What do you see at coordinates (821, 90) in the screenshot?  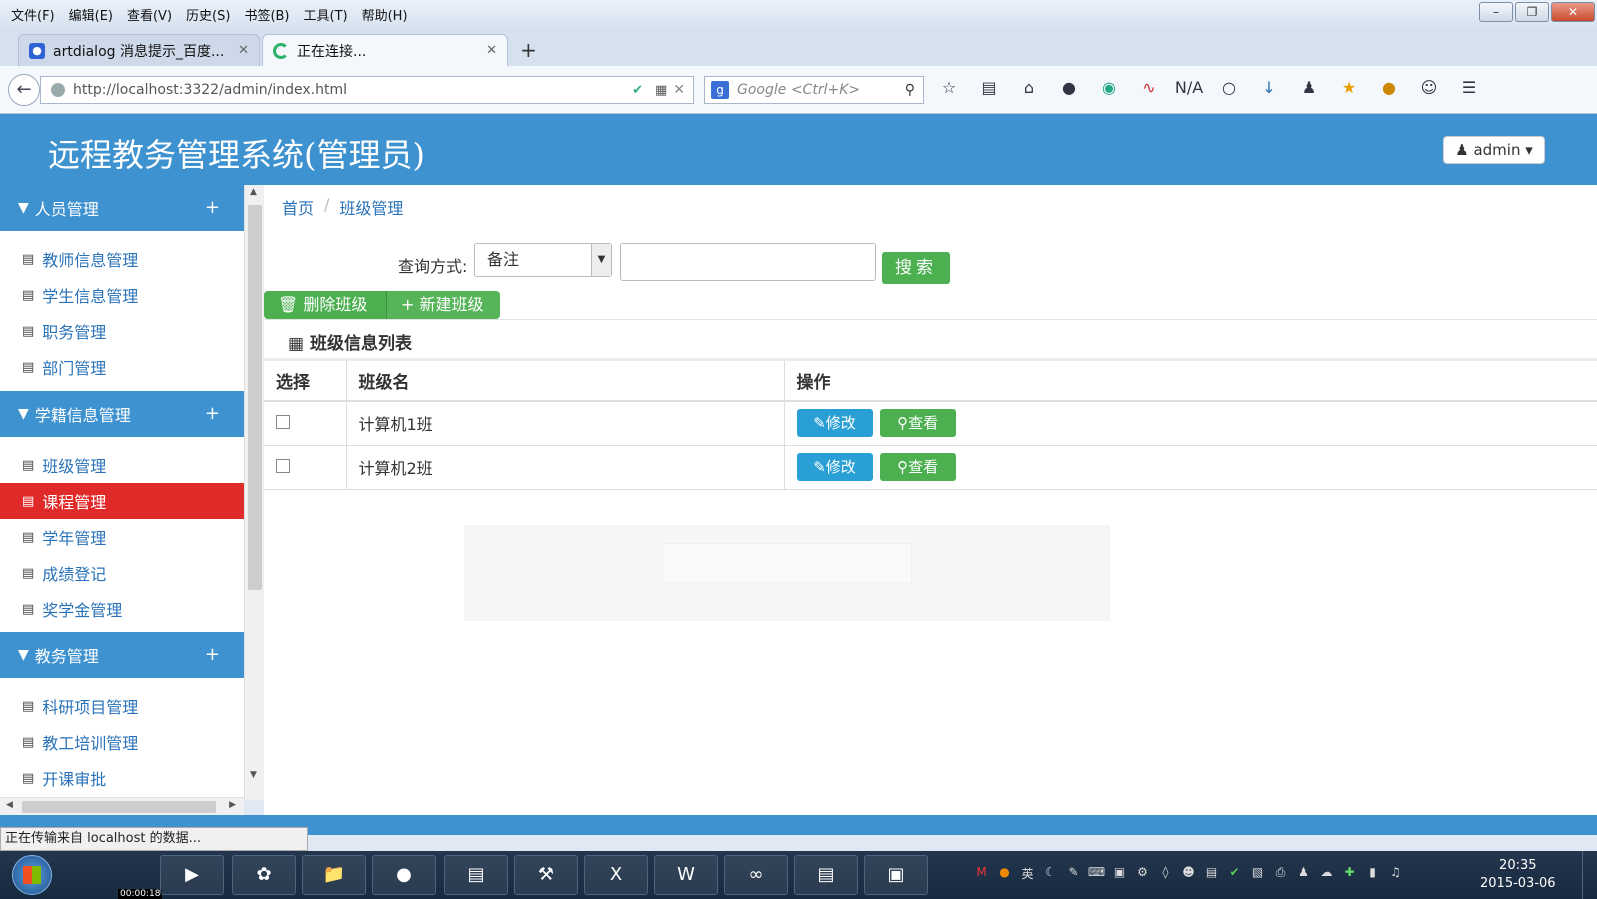 I see `search-input: Google <Ctrl+K>` at bounding box center [821, 90].